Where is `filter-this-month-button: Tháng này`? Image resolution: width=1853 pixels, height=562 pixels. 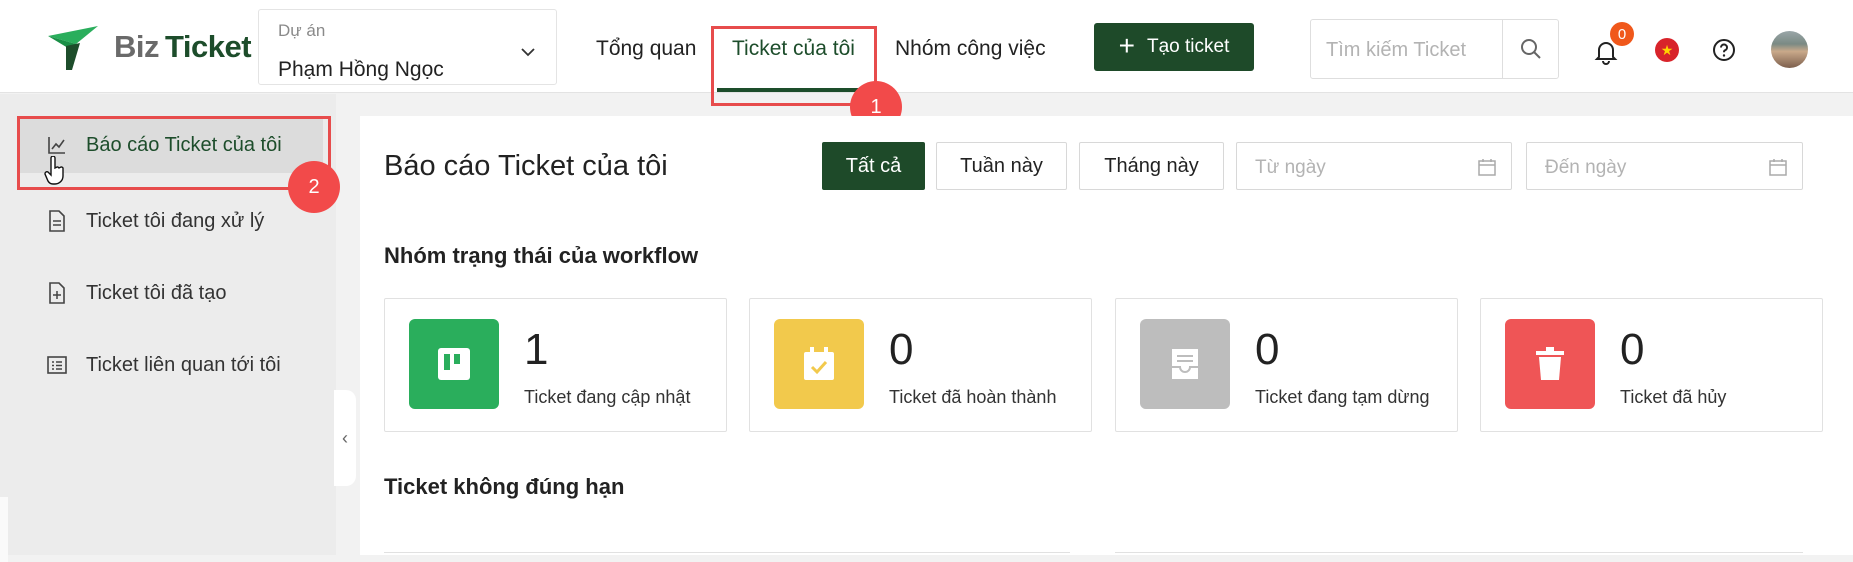 filter-this-month-button: Tháng này is located at coordinates (1151, 166).